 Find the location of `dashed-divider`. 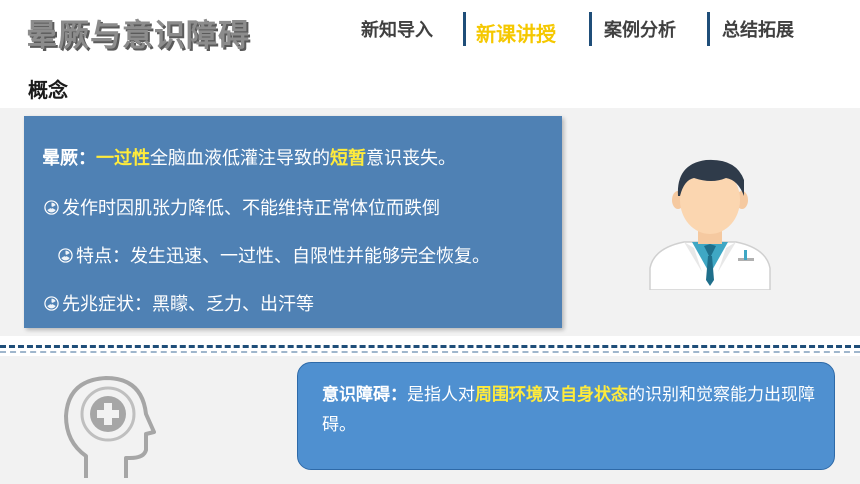

dashed-divider is located at coordinates (430, 346).